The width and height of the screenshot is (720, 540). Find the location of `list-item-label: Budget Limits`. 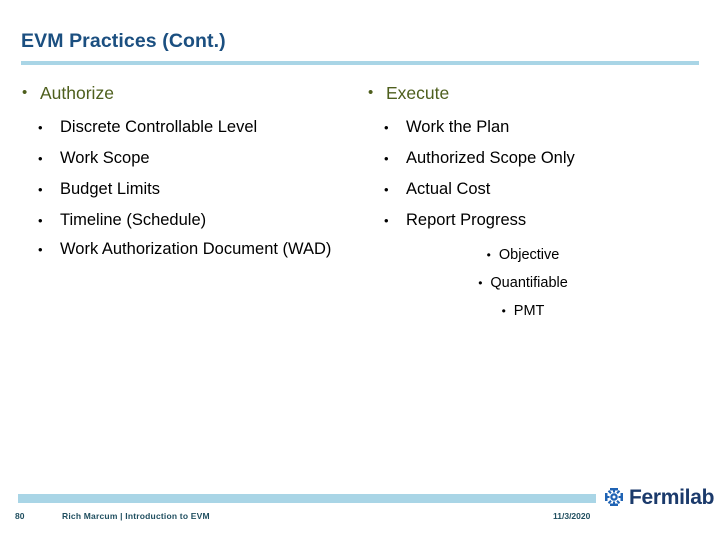

list-item-label: Budget Limits is located at coordinates (110, 189).